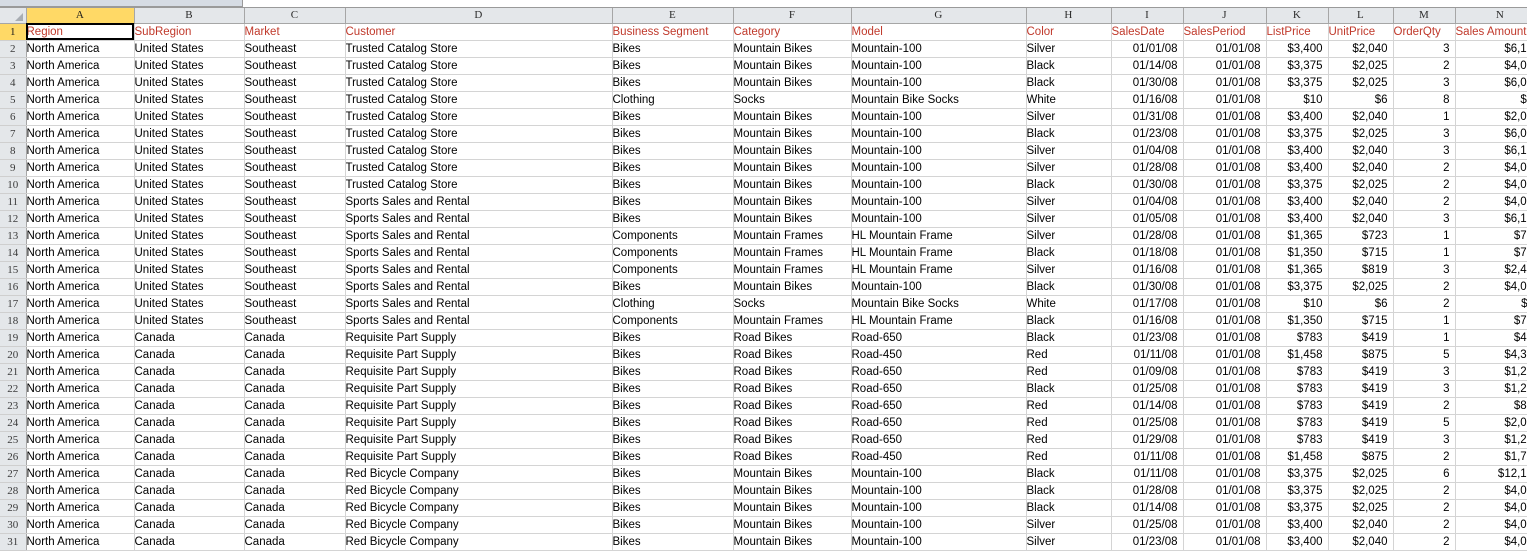 The height and width of the screenshot is (552, 1527). What do you see at coordinates (479, 457) in the screenshot?
I see `cell-D26: Requisite Part Supply` at bounding box center [479, 457].